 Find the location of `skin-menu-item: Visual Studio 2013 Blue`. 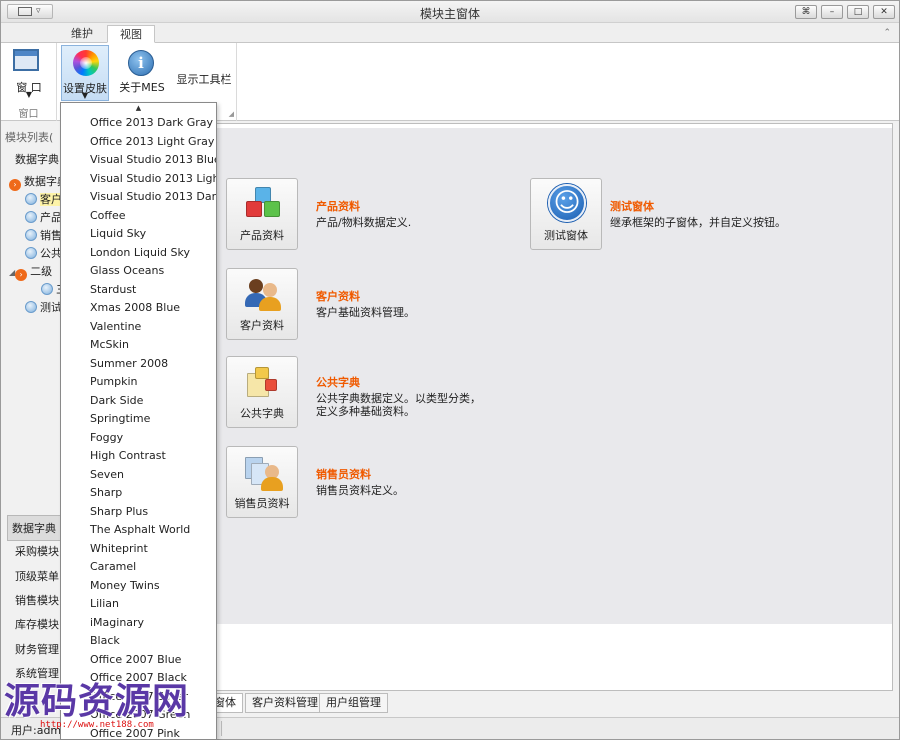

skin-menu-item: Visual Studio 2013 Blue is located at coordinates (153, 160).